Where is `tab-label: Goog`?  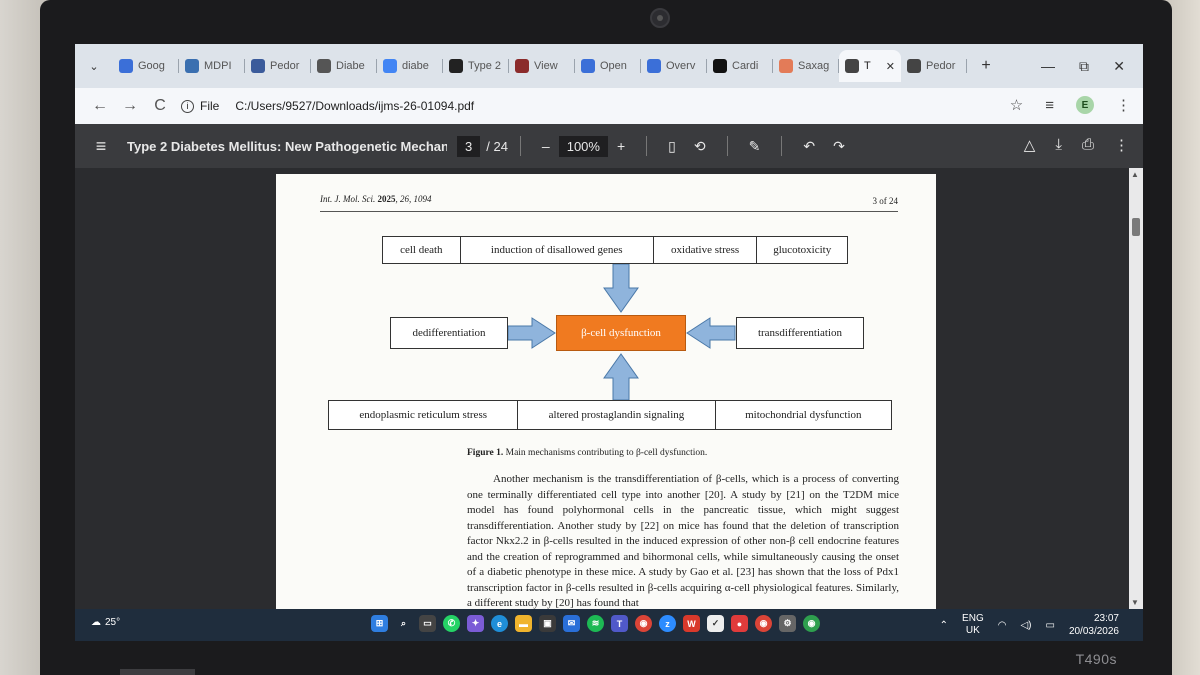 tab-label: Goog is located at coordinates (151, 66).